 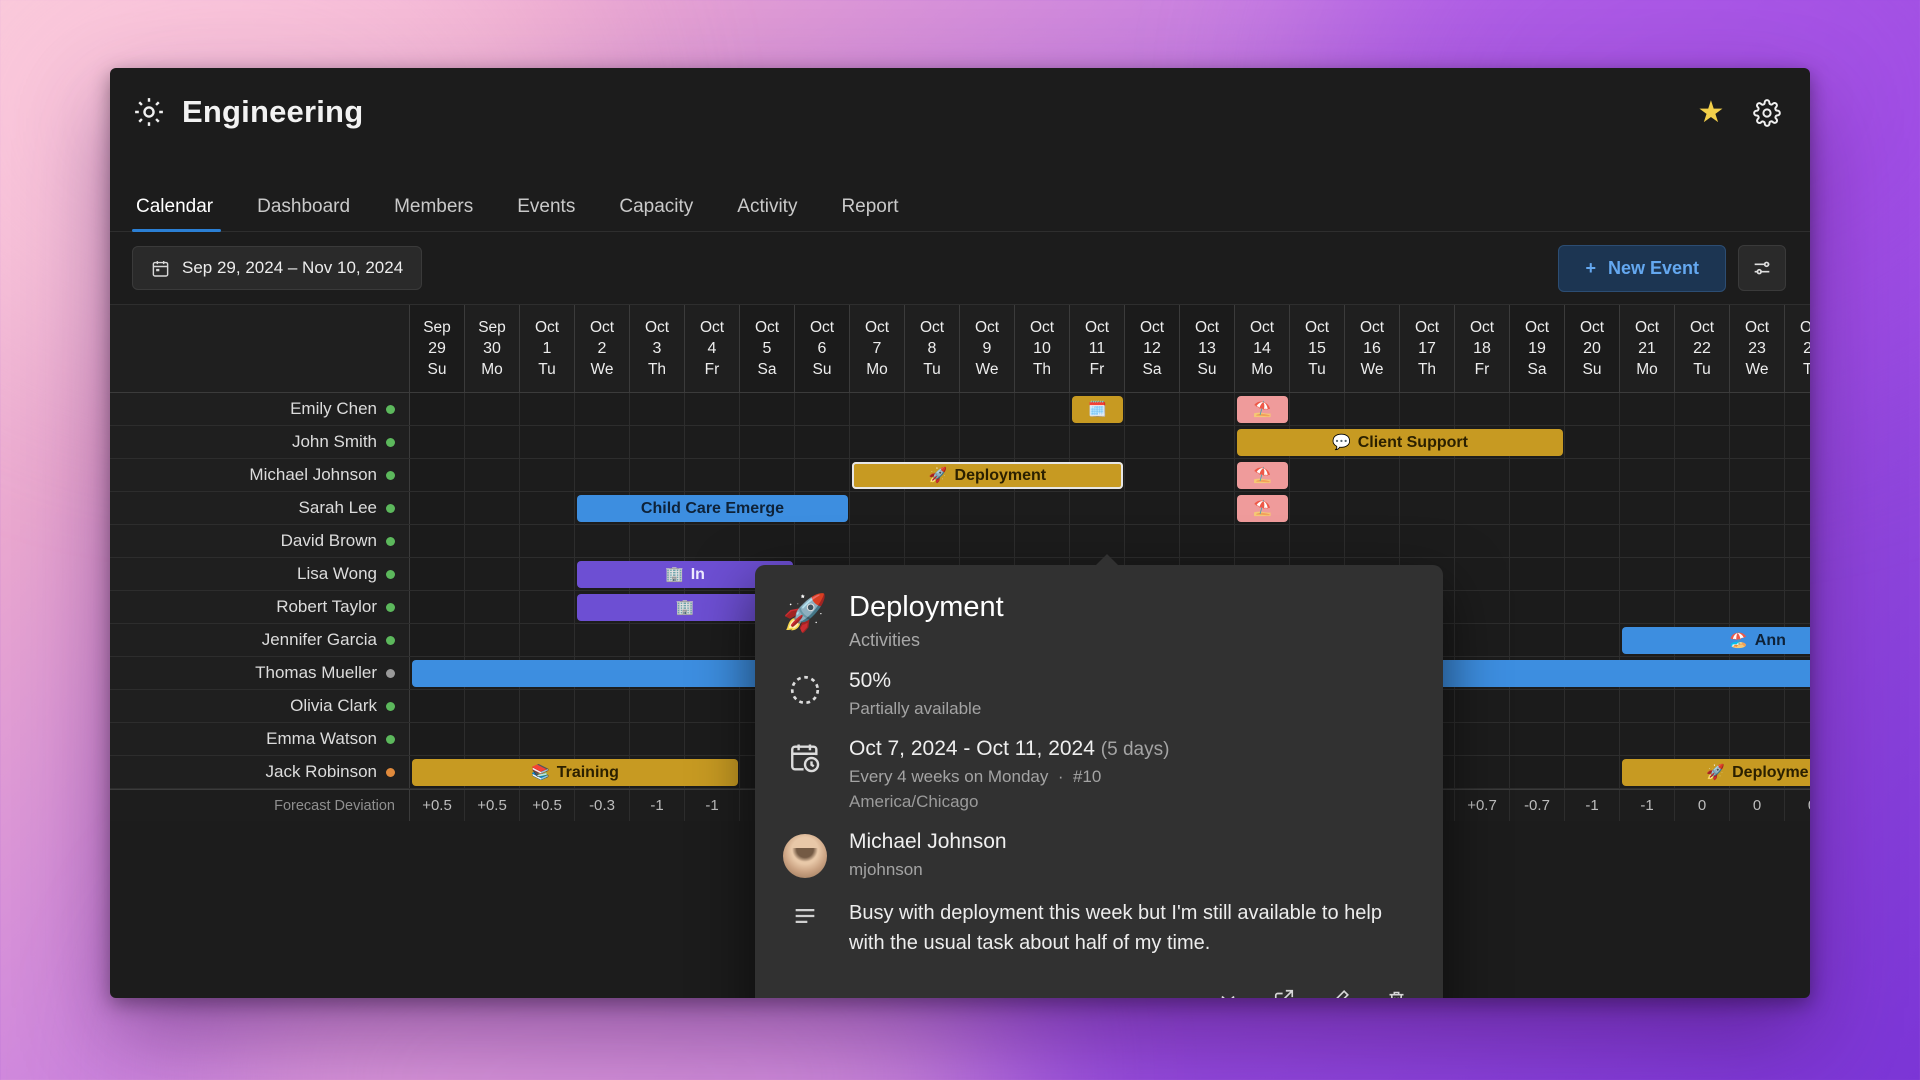 What do you see at coordinates (260, 739) in the screenshot?
I see `member-row-label: Emma Watson` at bounding box center [260, 739].